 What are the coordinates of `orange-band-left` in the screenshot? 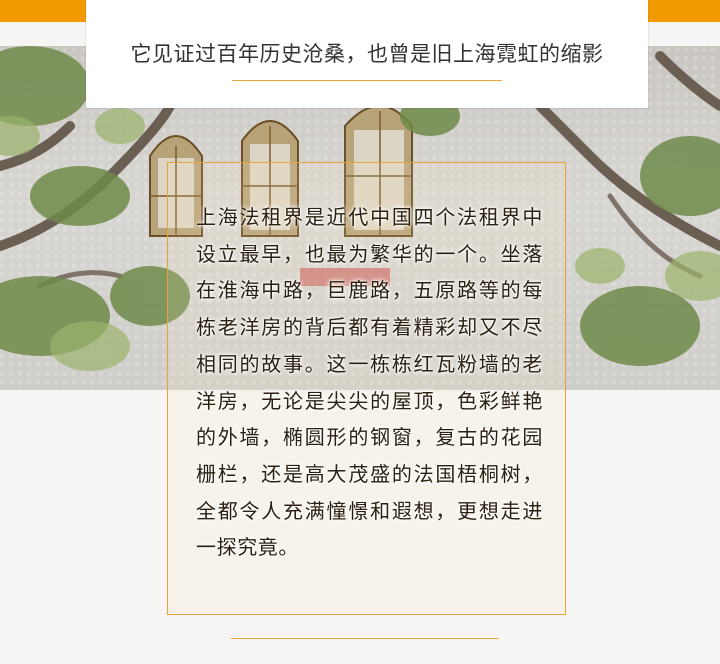 It's located at (43, 11).